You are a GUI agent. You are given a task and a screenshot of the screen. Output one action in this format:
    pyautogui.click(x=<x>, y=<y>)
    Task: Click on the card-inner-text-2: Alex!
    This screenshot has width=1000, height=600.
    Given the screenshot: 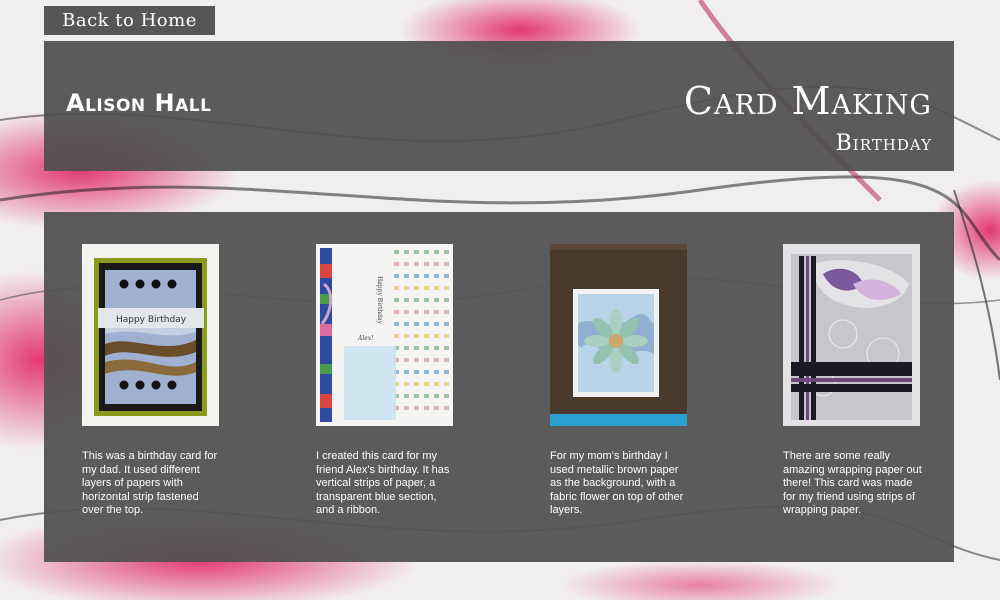 What is the action you would take?
    pyautogui.click(x=365, y=338)
    